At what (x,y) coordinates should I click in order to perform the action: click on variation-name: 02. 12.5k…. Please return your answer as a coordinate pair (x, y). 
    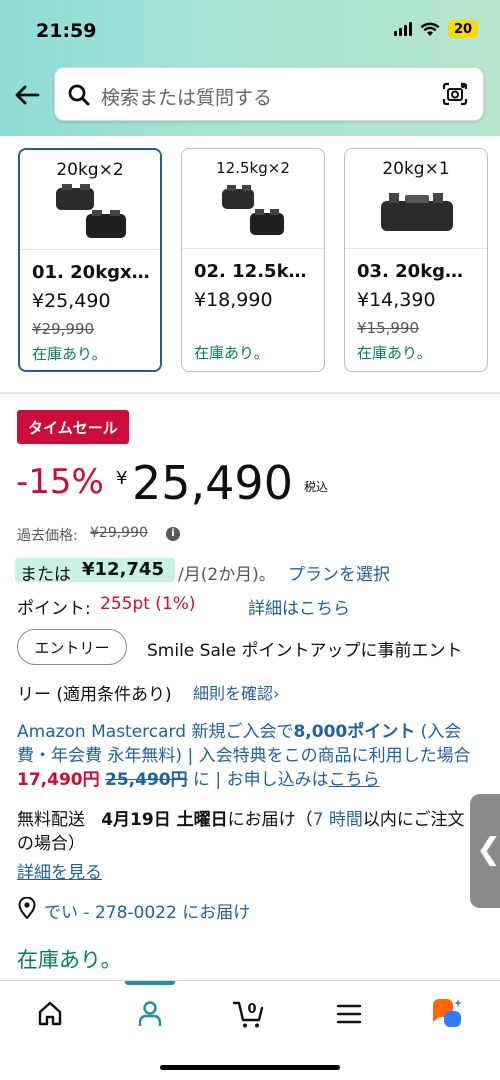
    Looking at the image, I should click on (250, 271).